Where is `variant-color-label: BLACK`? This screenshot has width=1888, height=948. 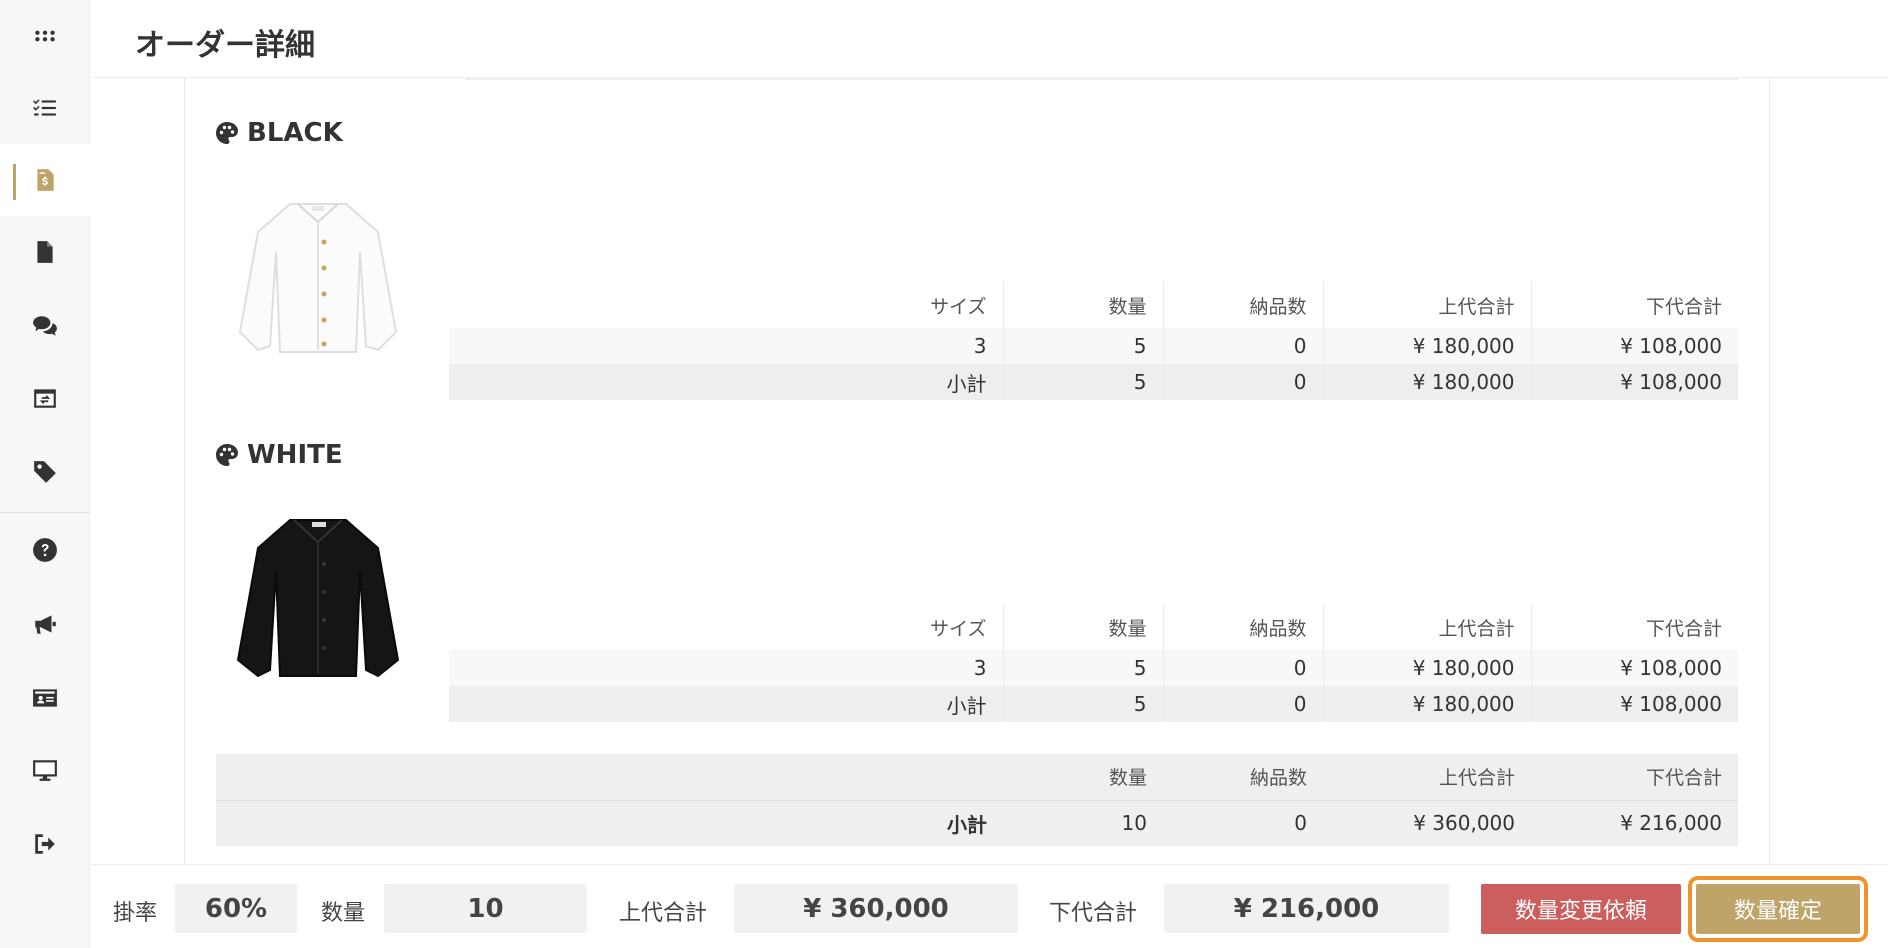 variant-color-label: BLACK is located at coordinates (295, 133).